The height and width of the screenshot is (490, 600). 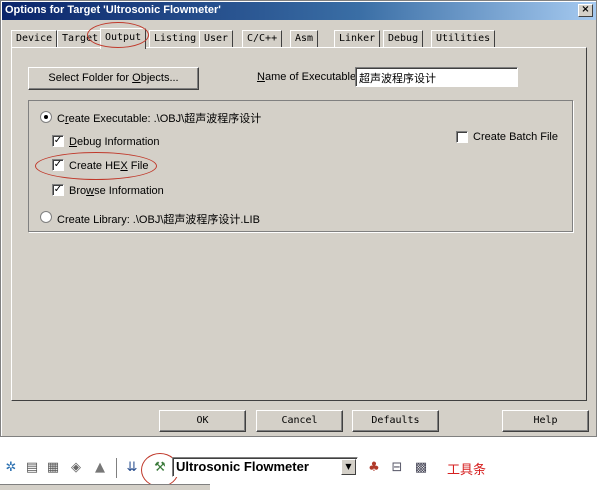 I want to click on toolbar-annotation: 工具条, so click(x=467, y=469).